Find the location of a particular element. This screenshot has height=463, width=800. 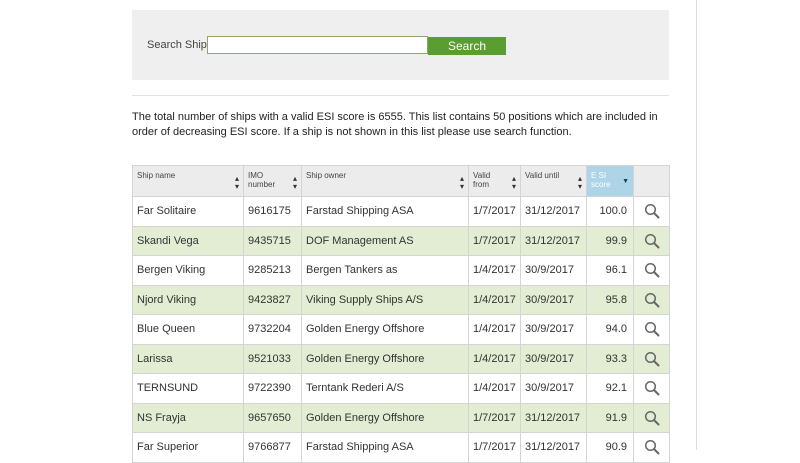

esi-score-cell: 90.9 is located at coordinates (610, 447).